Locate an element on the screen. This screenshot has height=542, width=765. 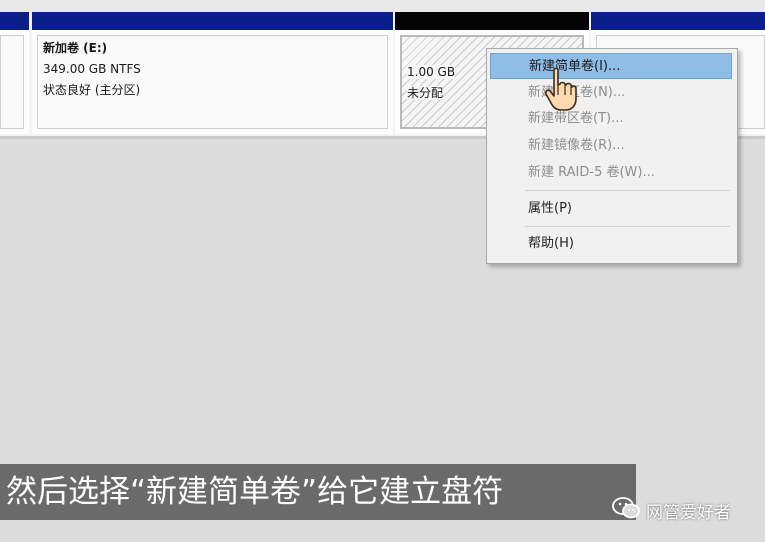
volume-partial-left is located at coordinates (14, 73).